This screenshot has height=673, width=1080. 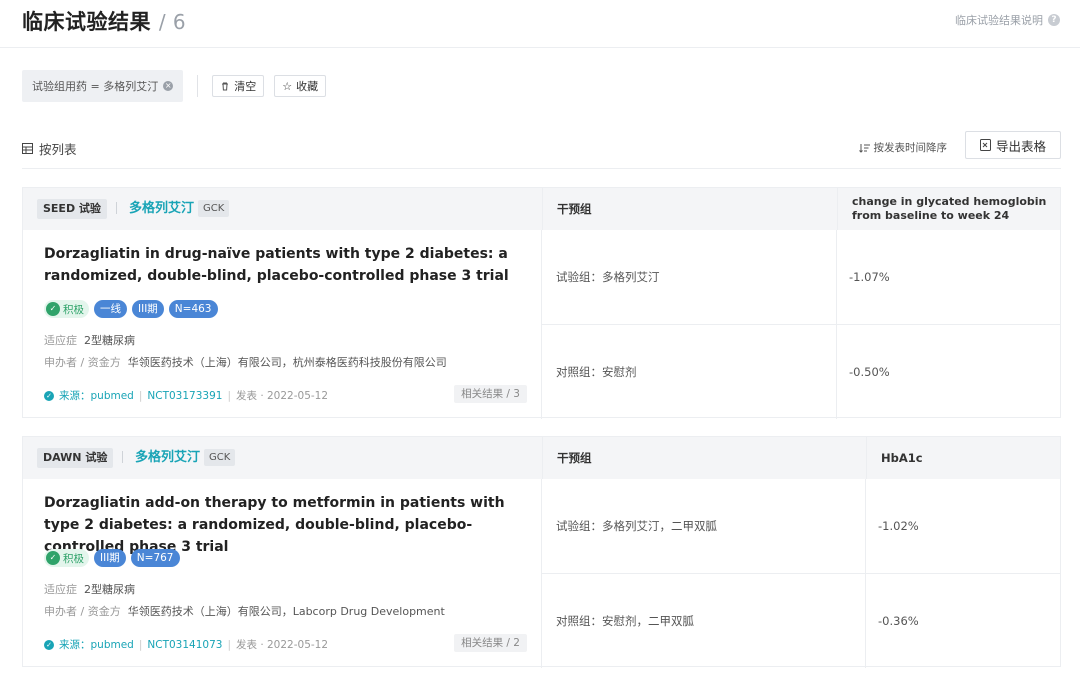 What do you see at coordinates (596, 372) in the screenshot?
I see `arm-group-cell: 对照组：安慰剂` at bounding box center [596, 372].